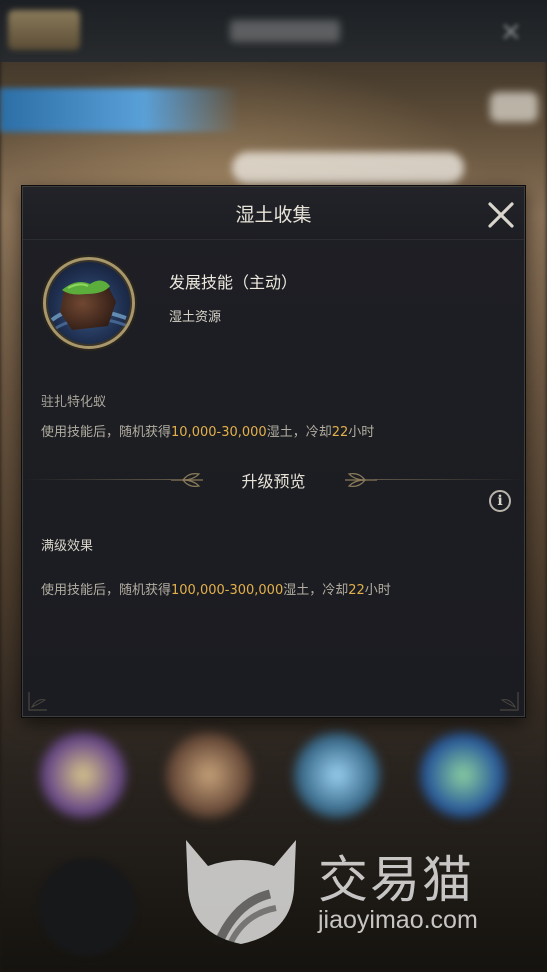 The image size is (547, 972). I want to click on max-effect-text: 使用技能后，随机获得100,000-300,000湿土，冷却22小时, so click(216, 590).